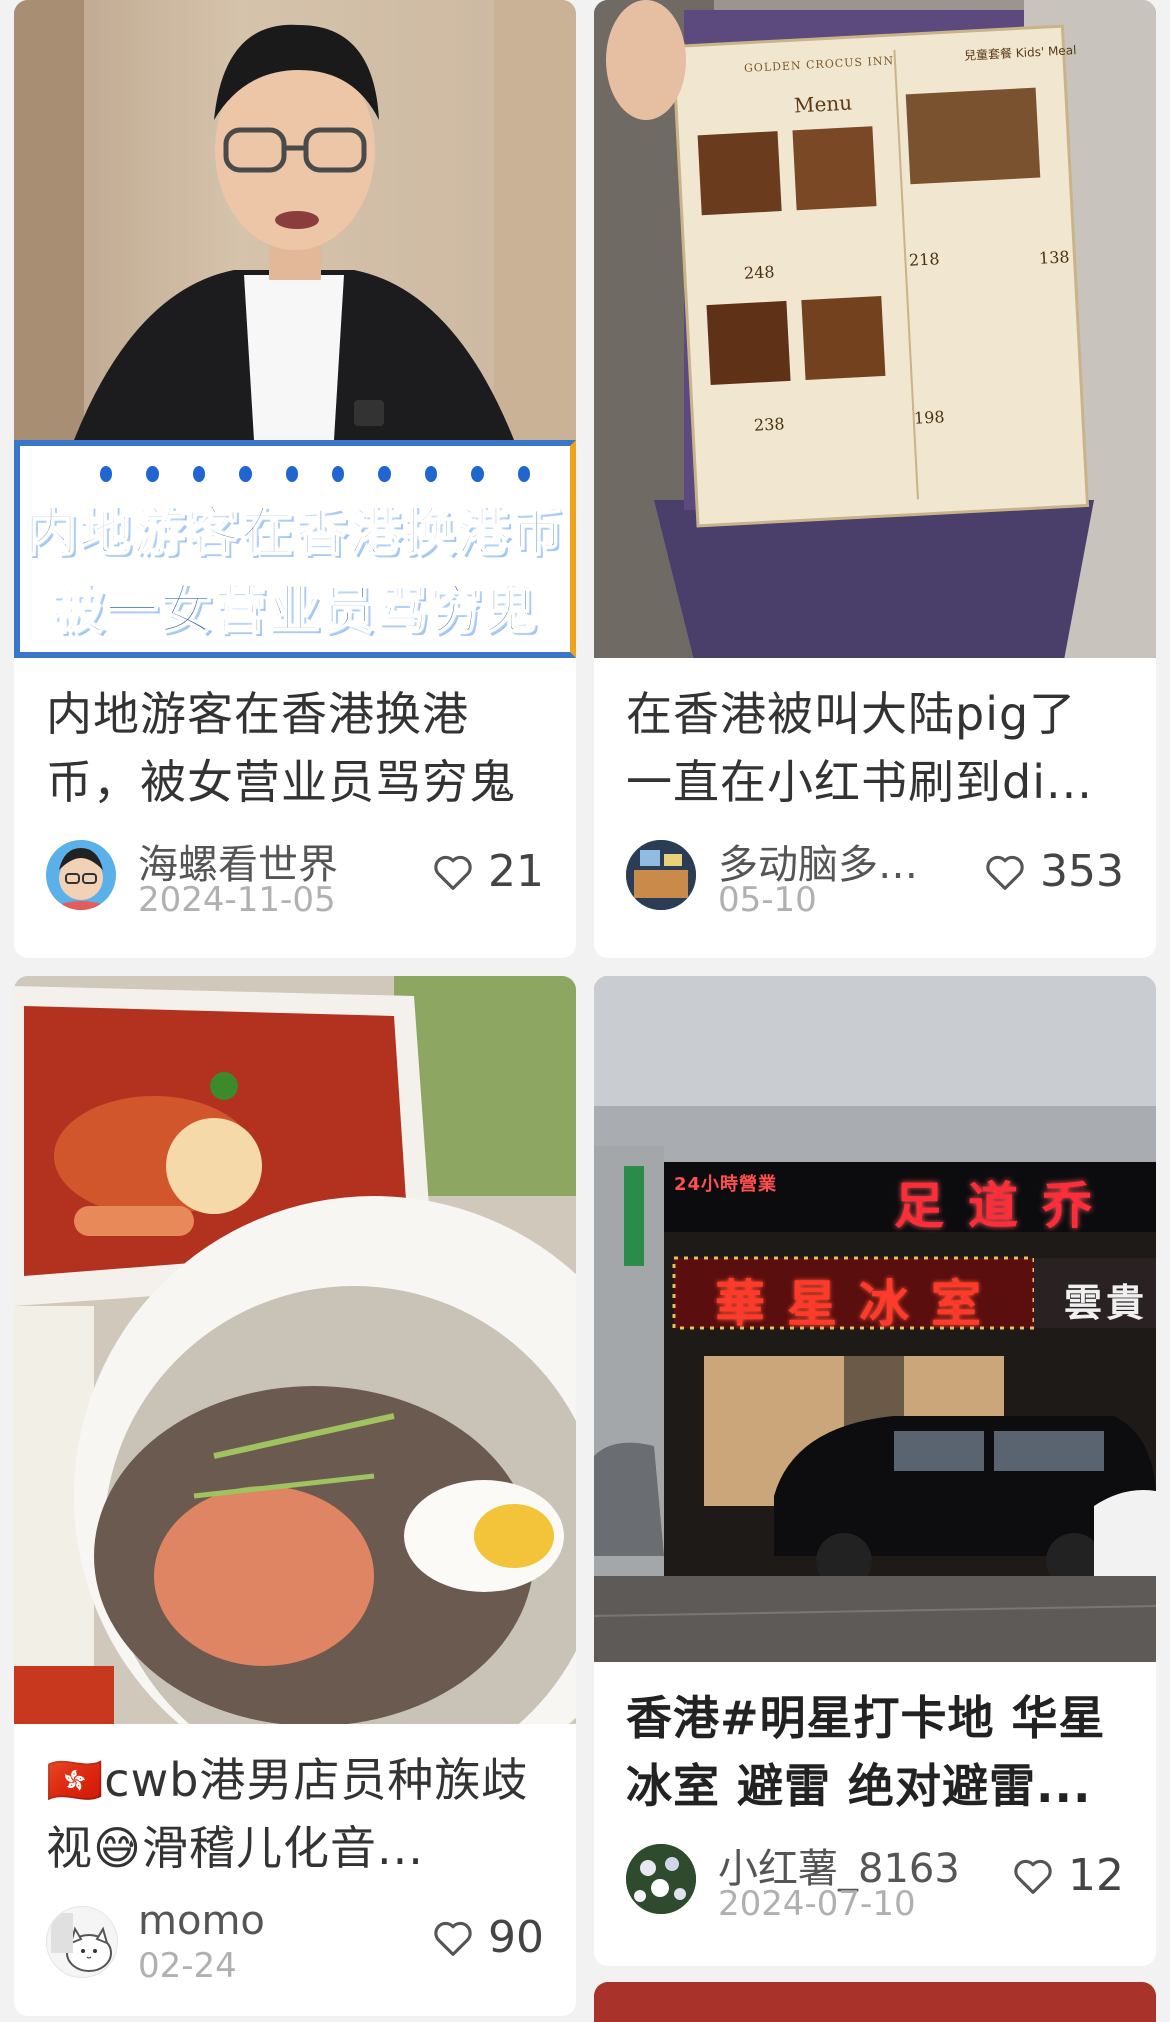  Describe the element at coordinates (859, 1304) in the screenshot. I see `sign-wah-sing: 華星冰室` at that location.